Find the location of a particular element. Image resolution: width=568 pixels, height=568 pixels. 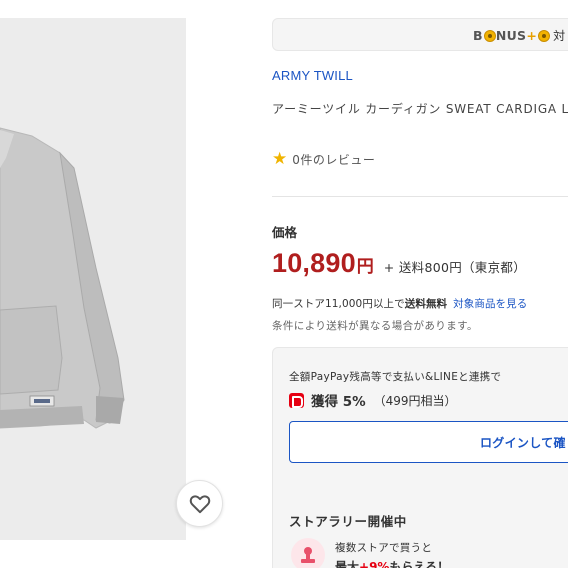

paypay-icon is located at coordinates (296, 400).